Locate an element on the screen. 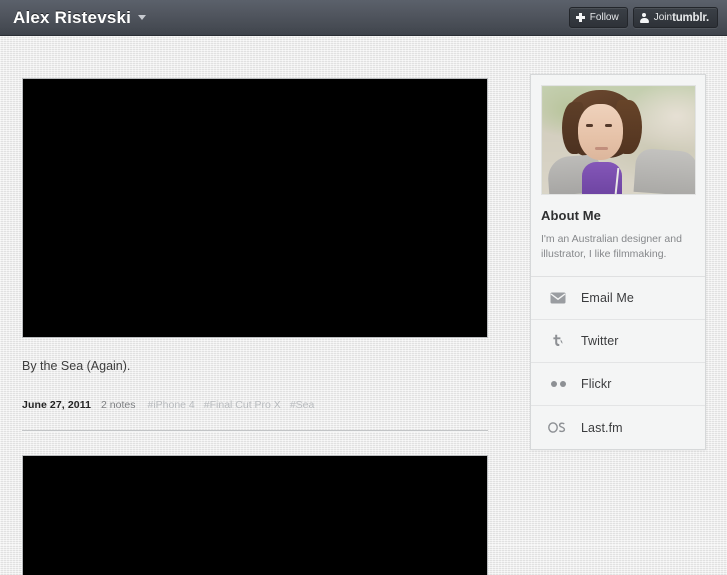 The image size is (727, 575). follow-button-label: Follow is located at coordinates (604, 17).